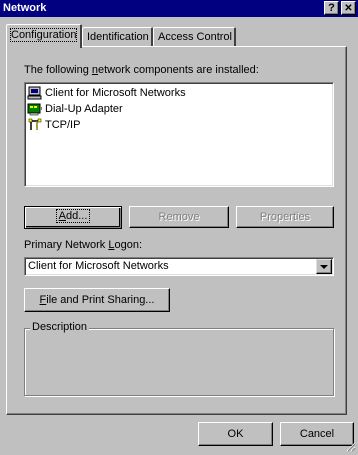  What do you see at coordinates (83, 245) in the screenshot?
I see `primary-logon-label: Primary Network Logon:` at bounding box center [83, 245].